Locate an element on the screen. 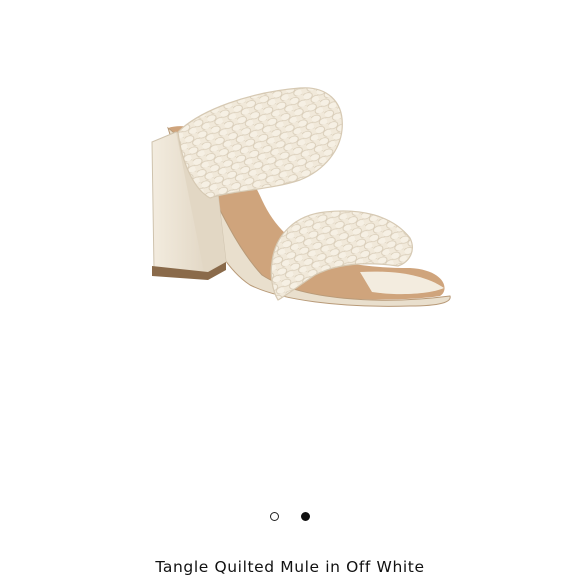 The width and height of the screenshot is (580, 580). carousel-dots is located at coordinates (290, 516).